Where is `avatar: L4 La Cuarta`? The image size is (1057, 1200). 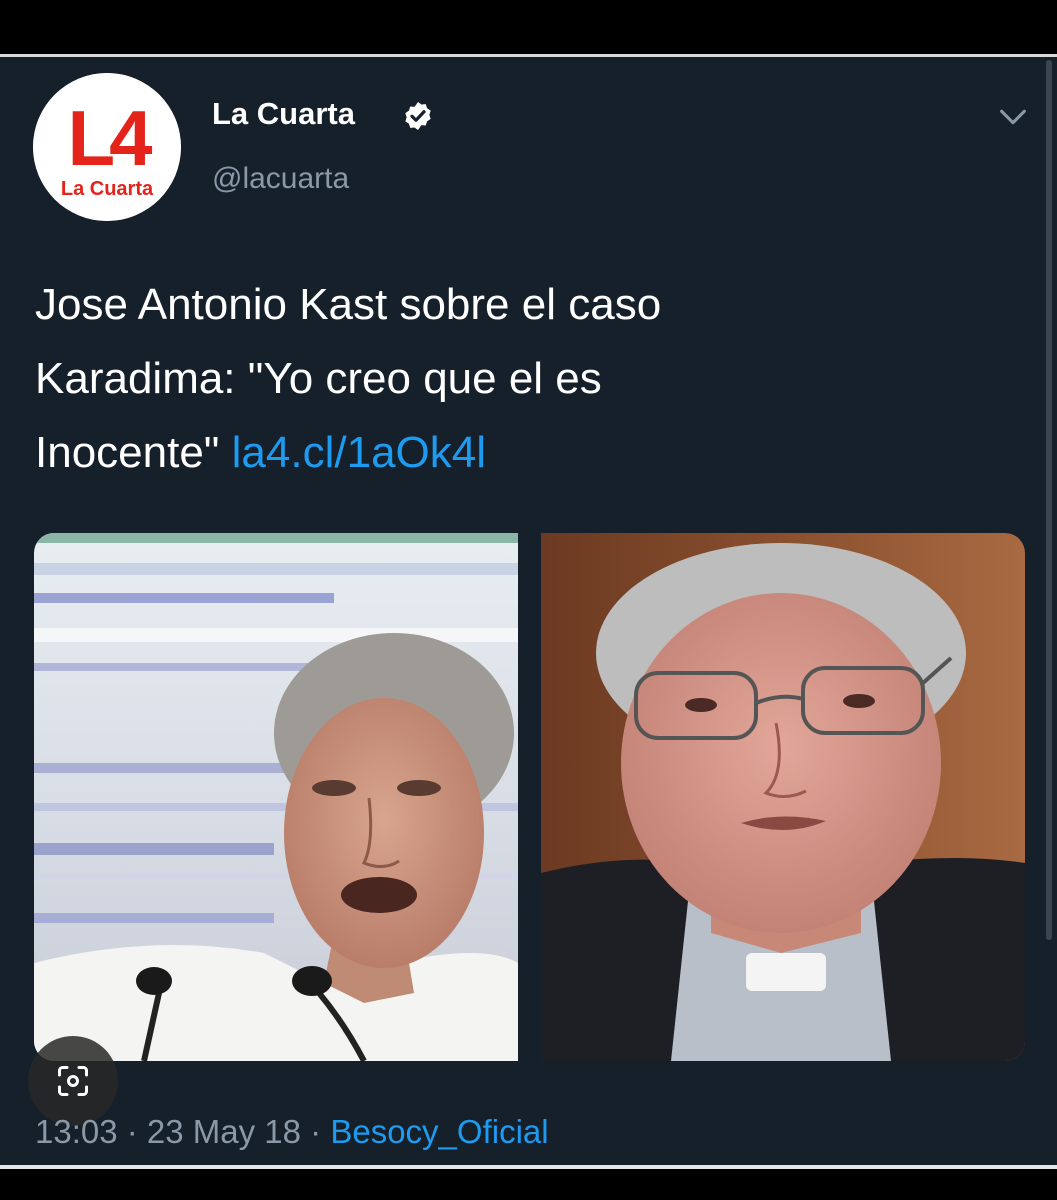
avatar: L4 La Cuarta is located at coordinates (107, 147).